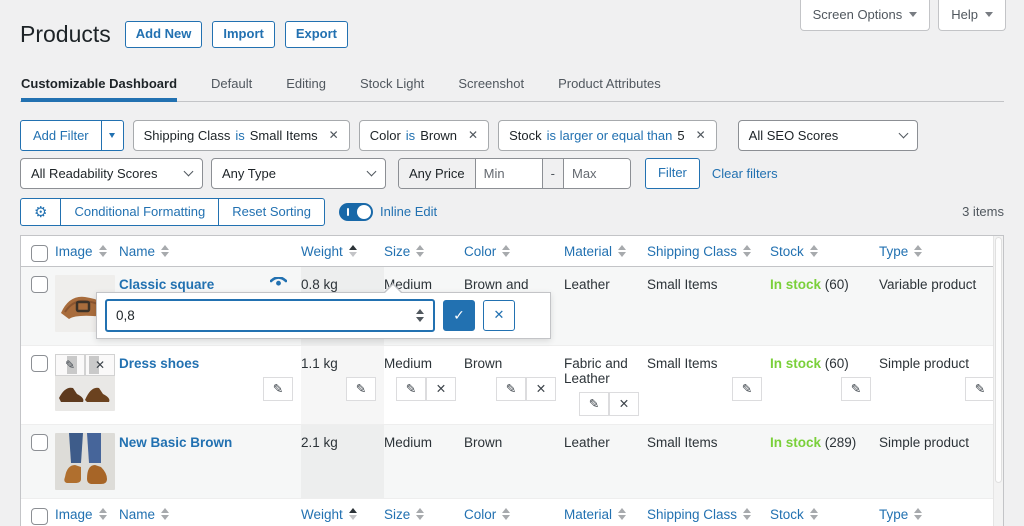 The height and width of the screenshot is (526, 1024). I want to click on stock-cell: In stock (289), so click(824, 461).